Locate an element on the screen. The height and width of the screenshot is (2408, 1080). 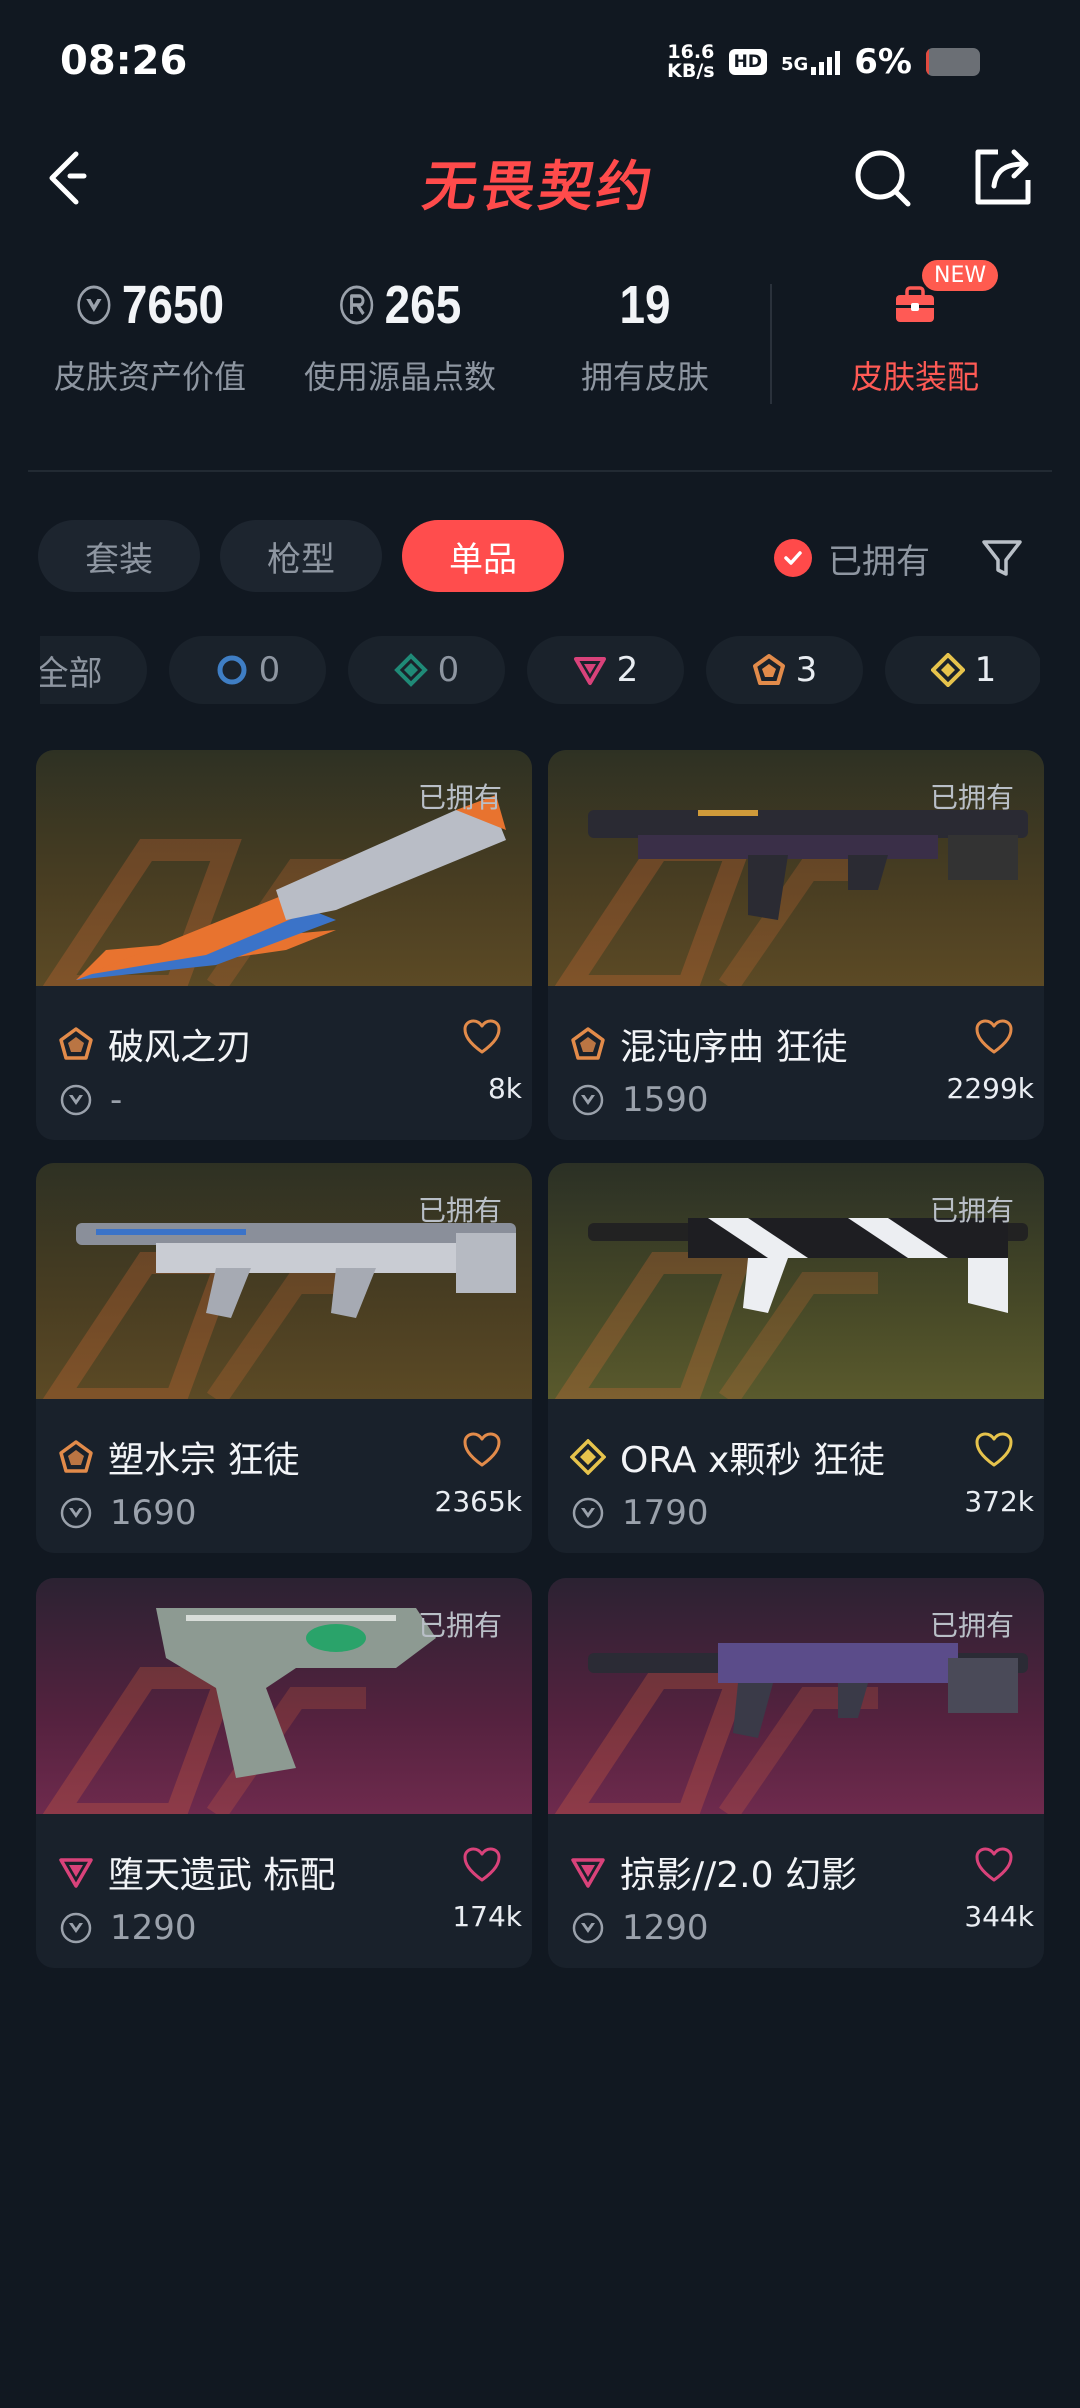
battery-percent: 6% is located at coordinates (883, 62).